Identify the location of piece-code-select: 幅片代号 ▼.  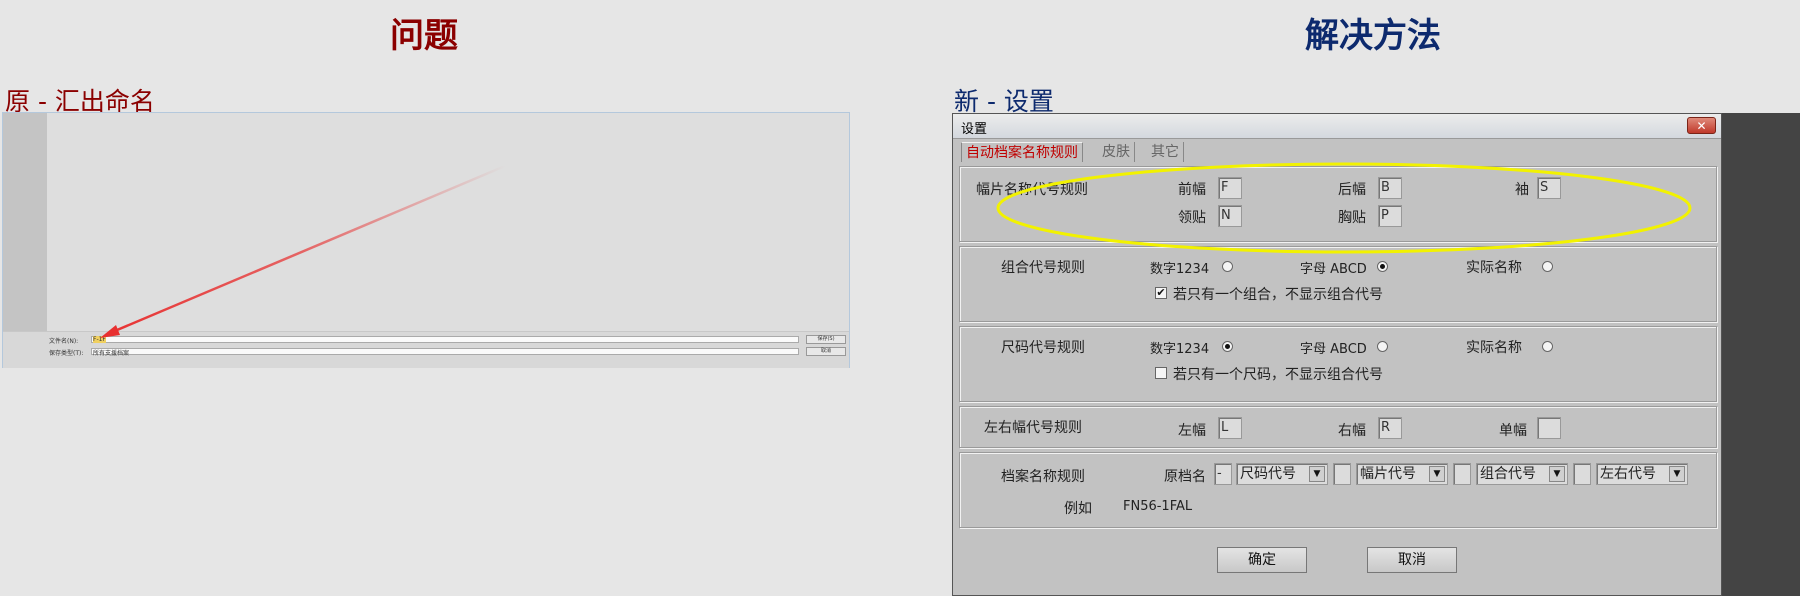
(1402, 474).